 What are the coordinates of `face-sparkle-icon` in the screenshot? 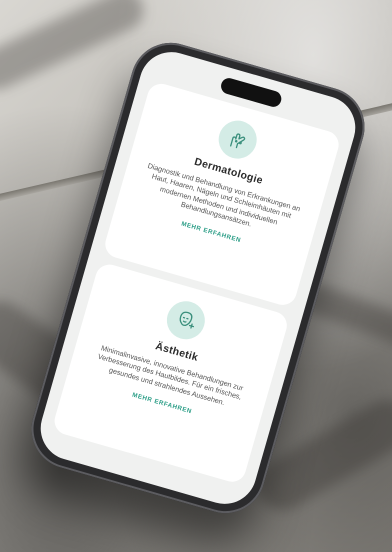 It's located at (186, 320).